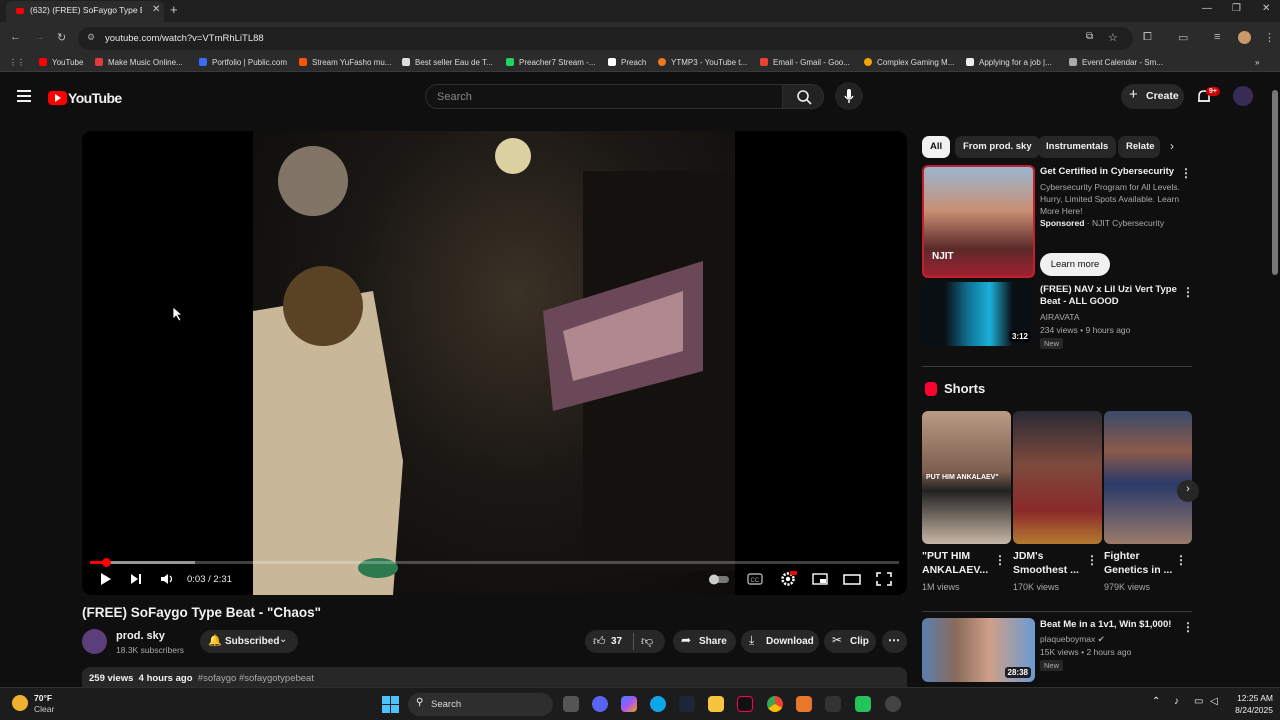  I want to click on rec-channel: AIRAVATA, so click(1060, 317).